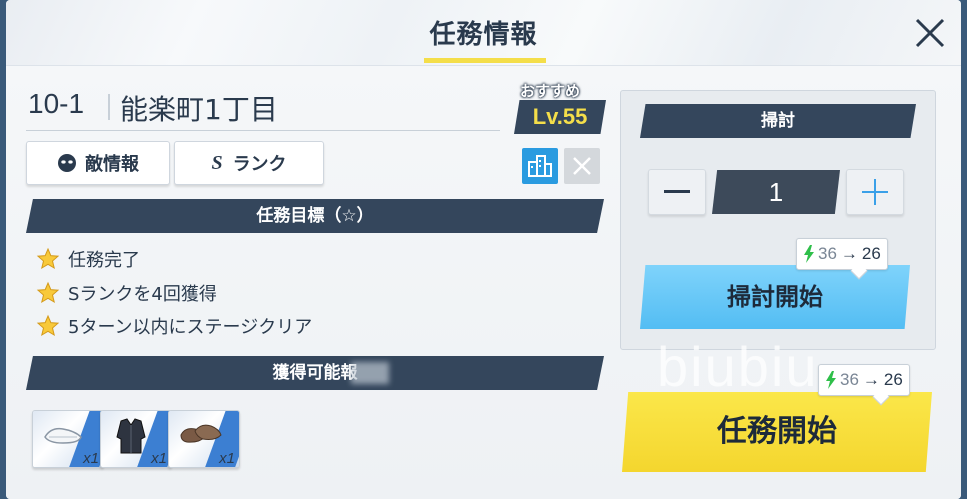 This screenshot has height=499, width=967. I want to click on sweep-cost-bubble: 36 → 26, so click(842, 259).